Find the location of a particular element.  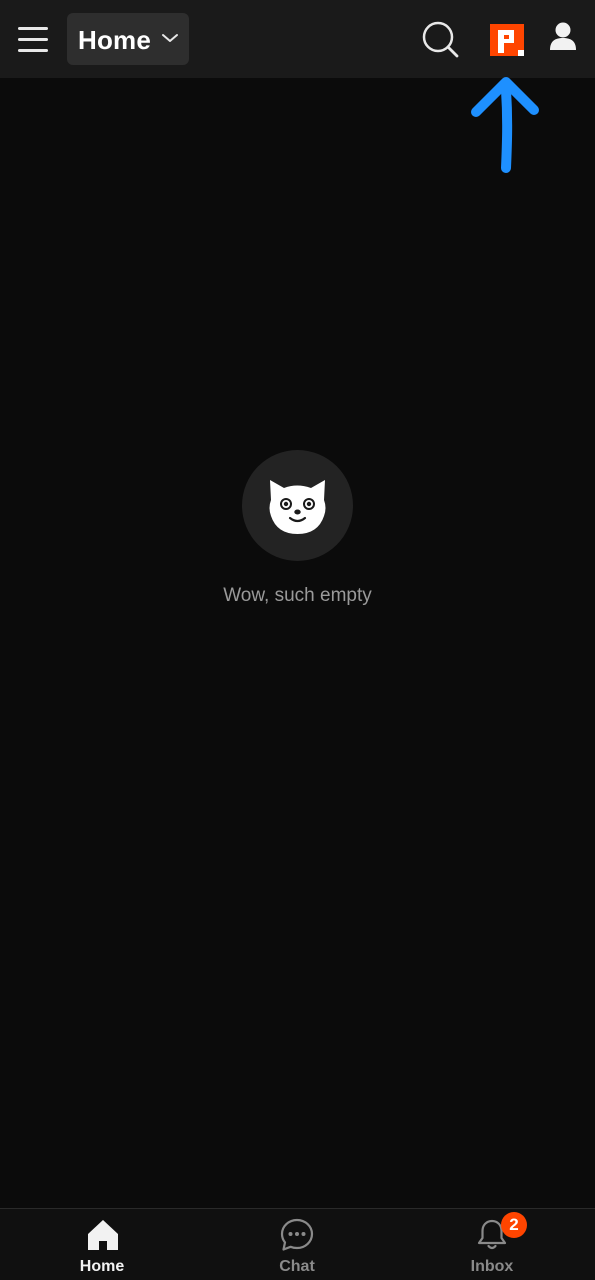

feed-selector-button: Home is located at coordinates (128, 39).